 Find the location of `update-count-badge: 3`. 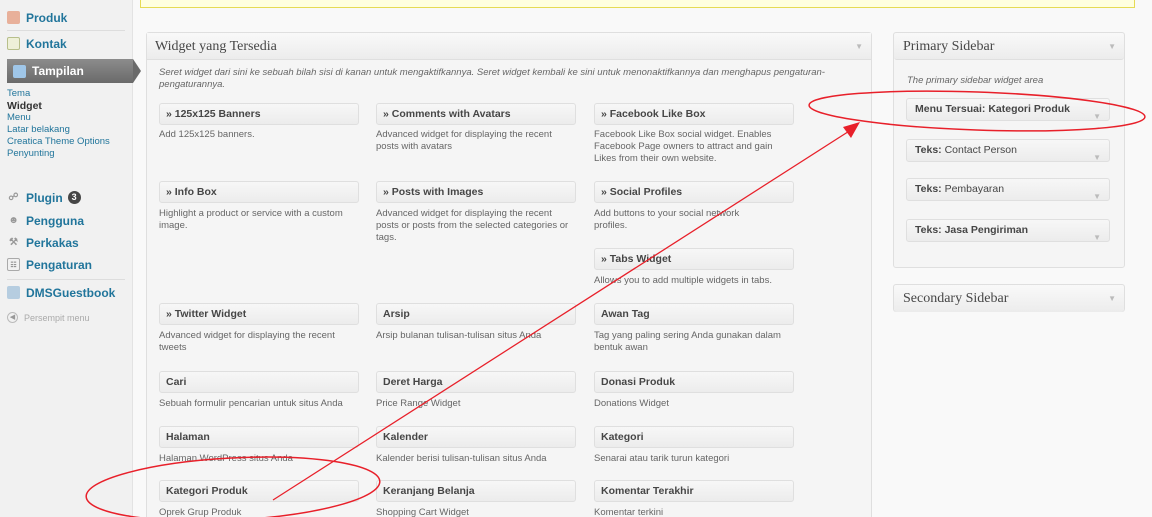

update-count-badge: 3 is located at coordinates (74, 197).